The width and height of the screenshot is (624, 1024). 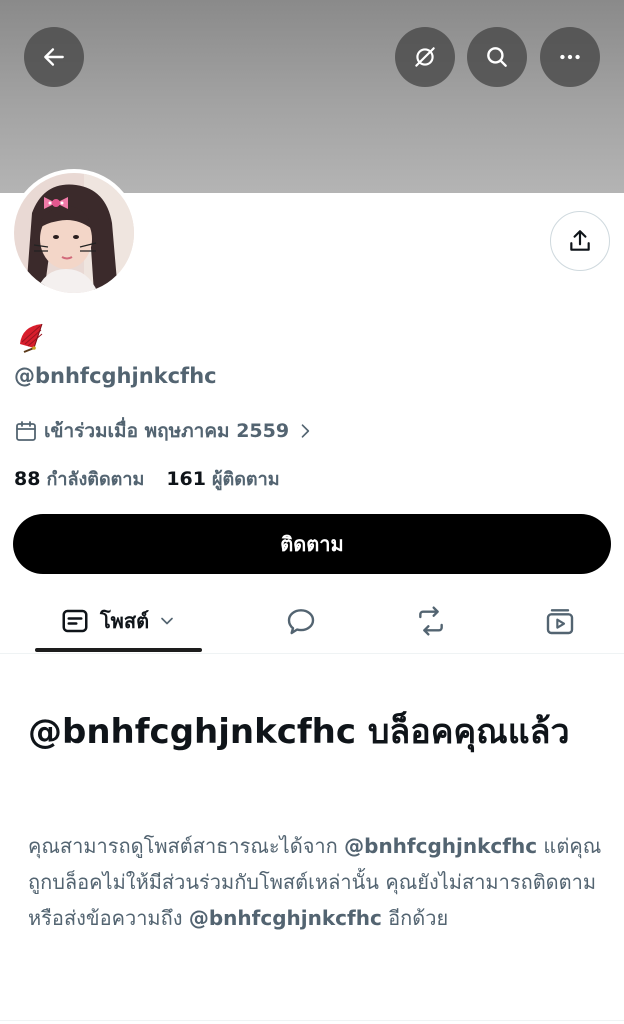 I want to click on active-tab-indicator, so click(x=118, y=650).